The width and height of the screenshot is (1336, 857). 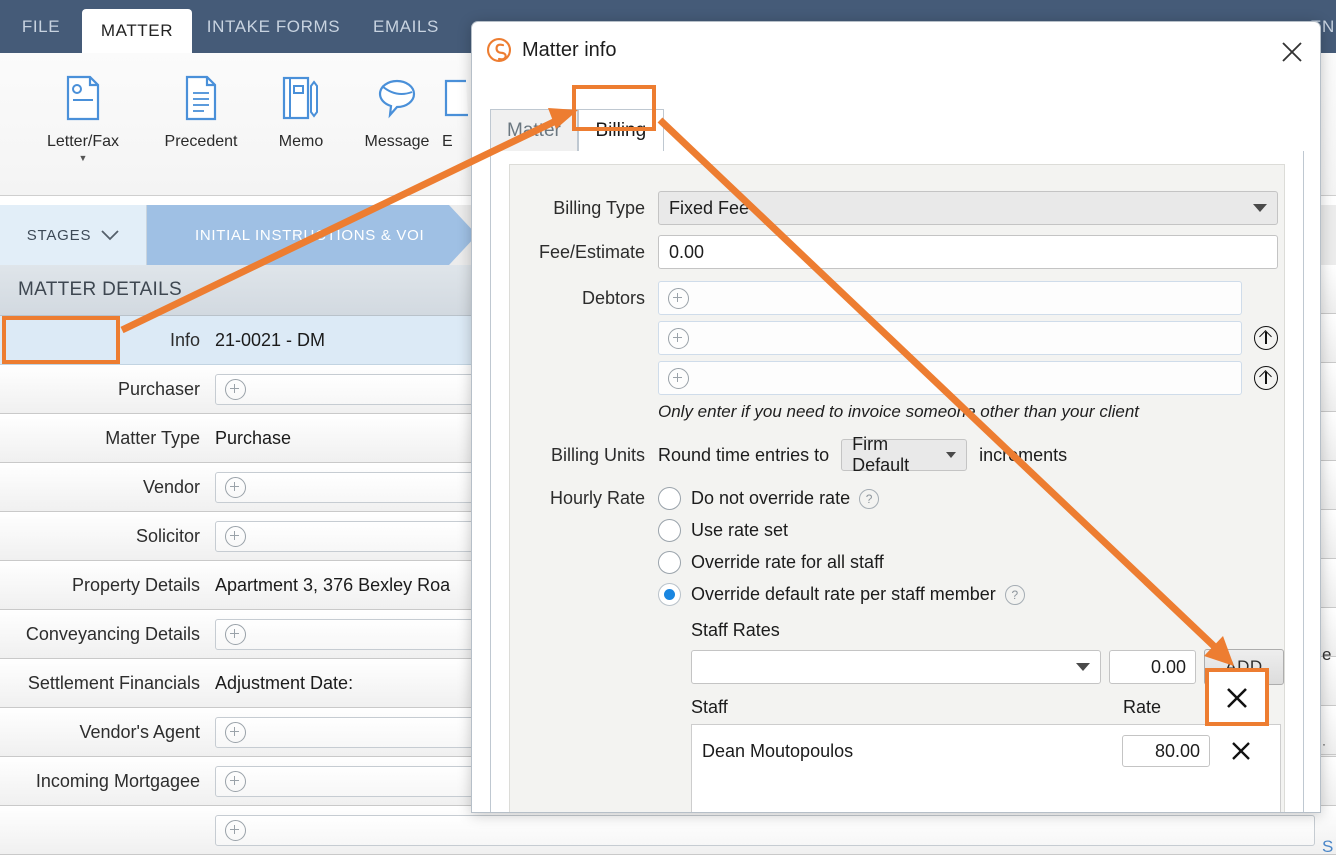 What do you see at coordinates (896, 130) in the screenshot?
I see `dialog-tab-strip: Matter Billing` at bounding box center [896, 130].